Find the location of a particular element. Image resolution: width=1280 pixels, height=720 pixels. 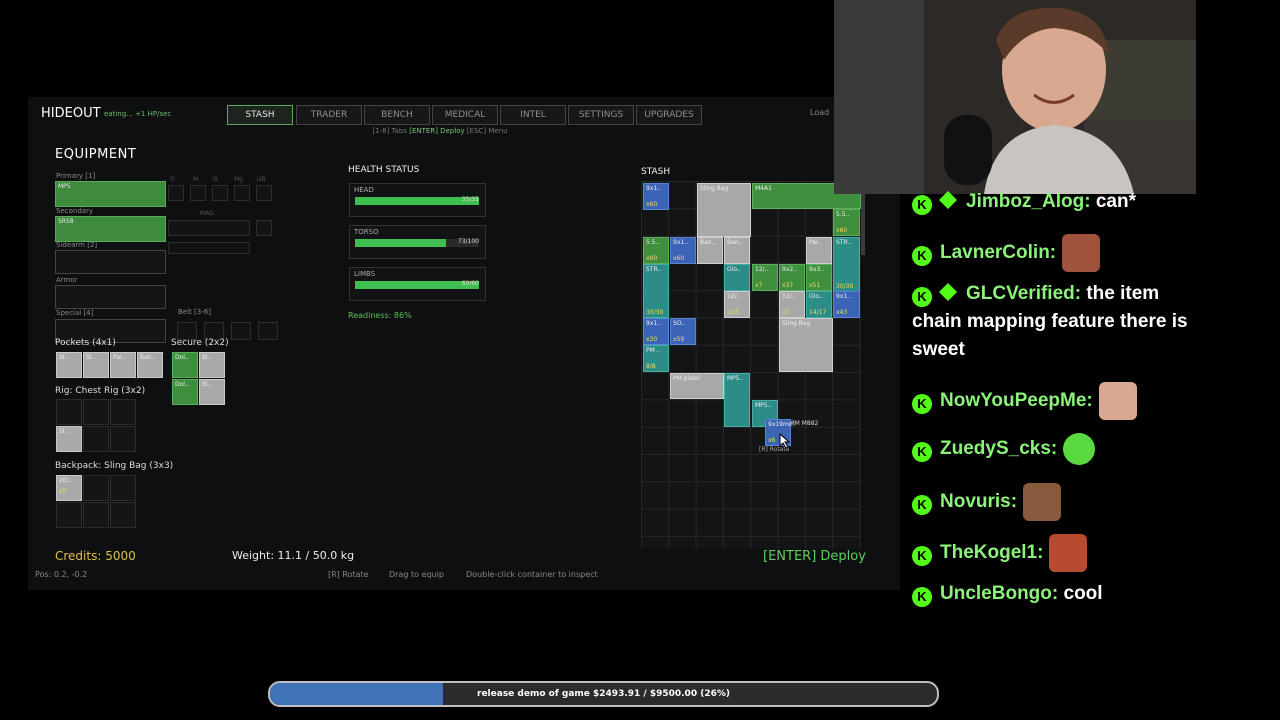

pockets-label: Pockets (4x1) is located at coordinates (85, 343).